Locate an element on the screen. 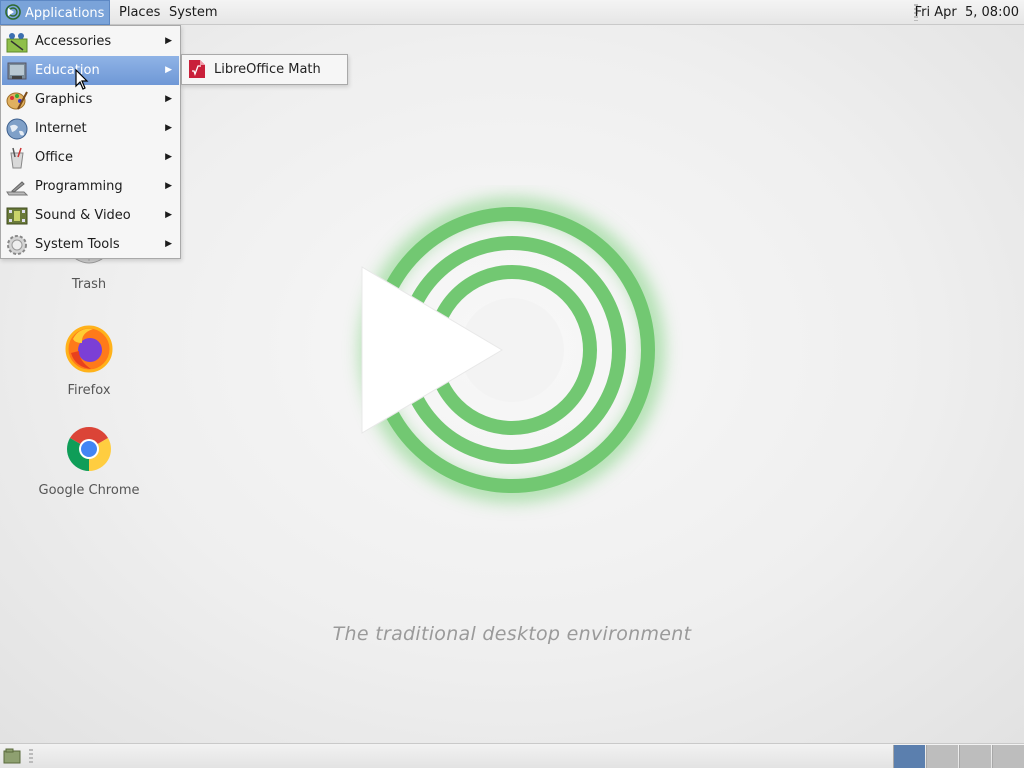  chrome-icon is located at coordinates (89, 449).